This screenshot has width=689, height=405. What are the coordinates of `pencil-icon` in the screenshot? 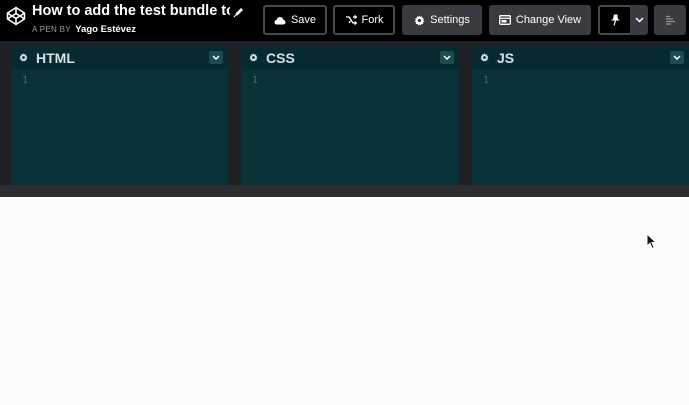 It's located at (239, 12).